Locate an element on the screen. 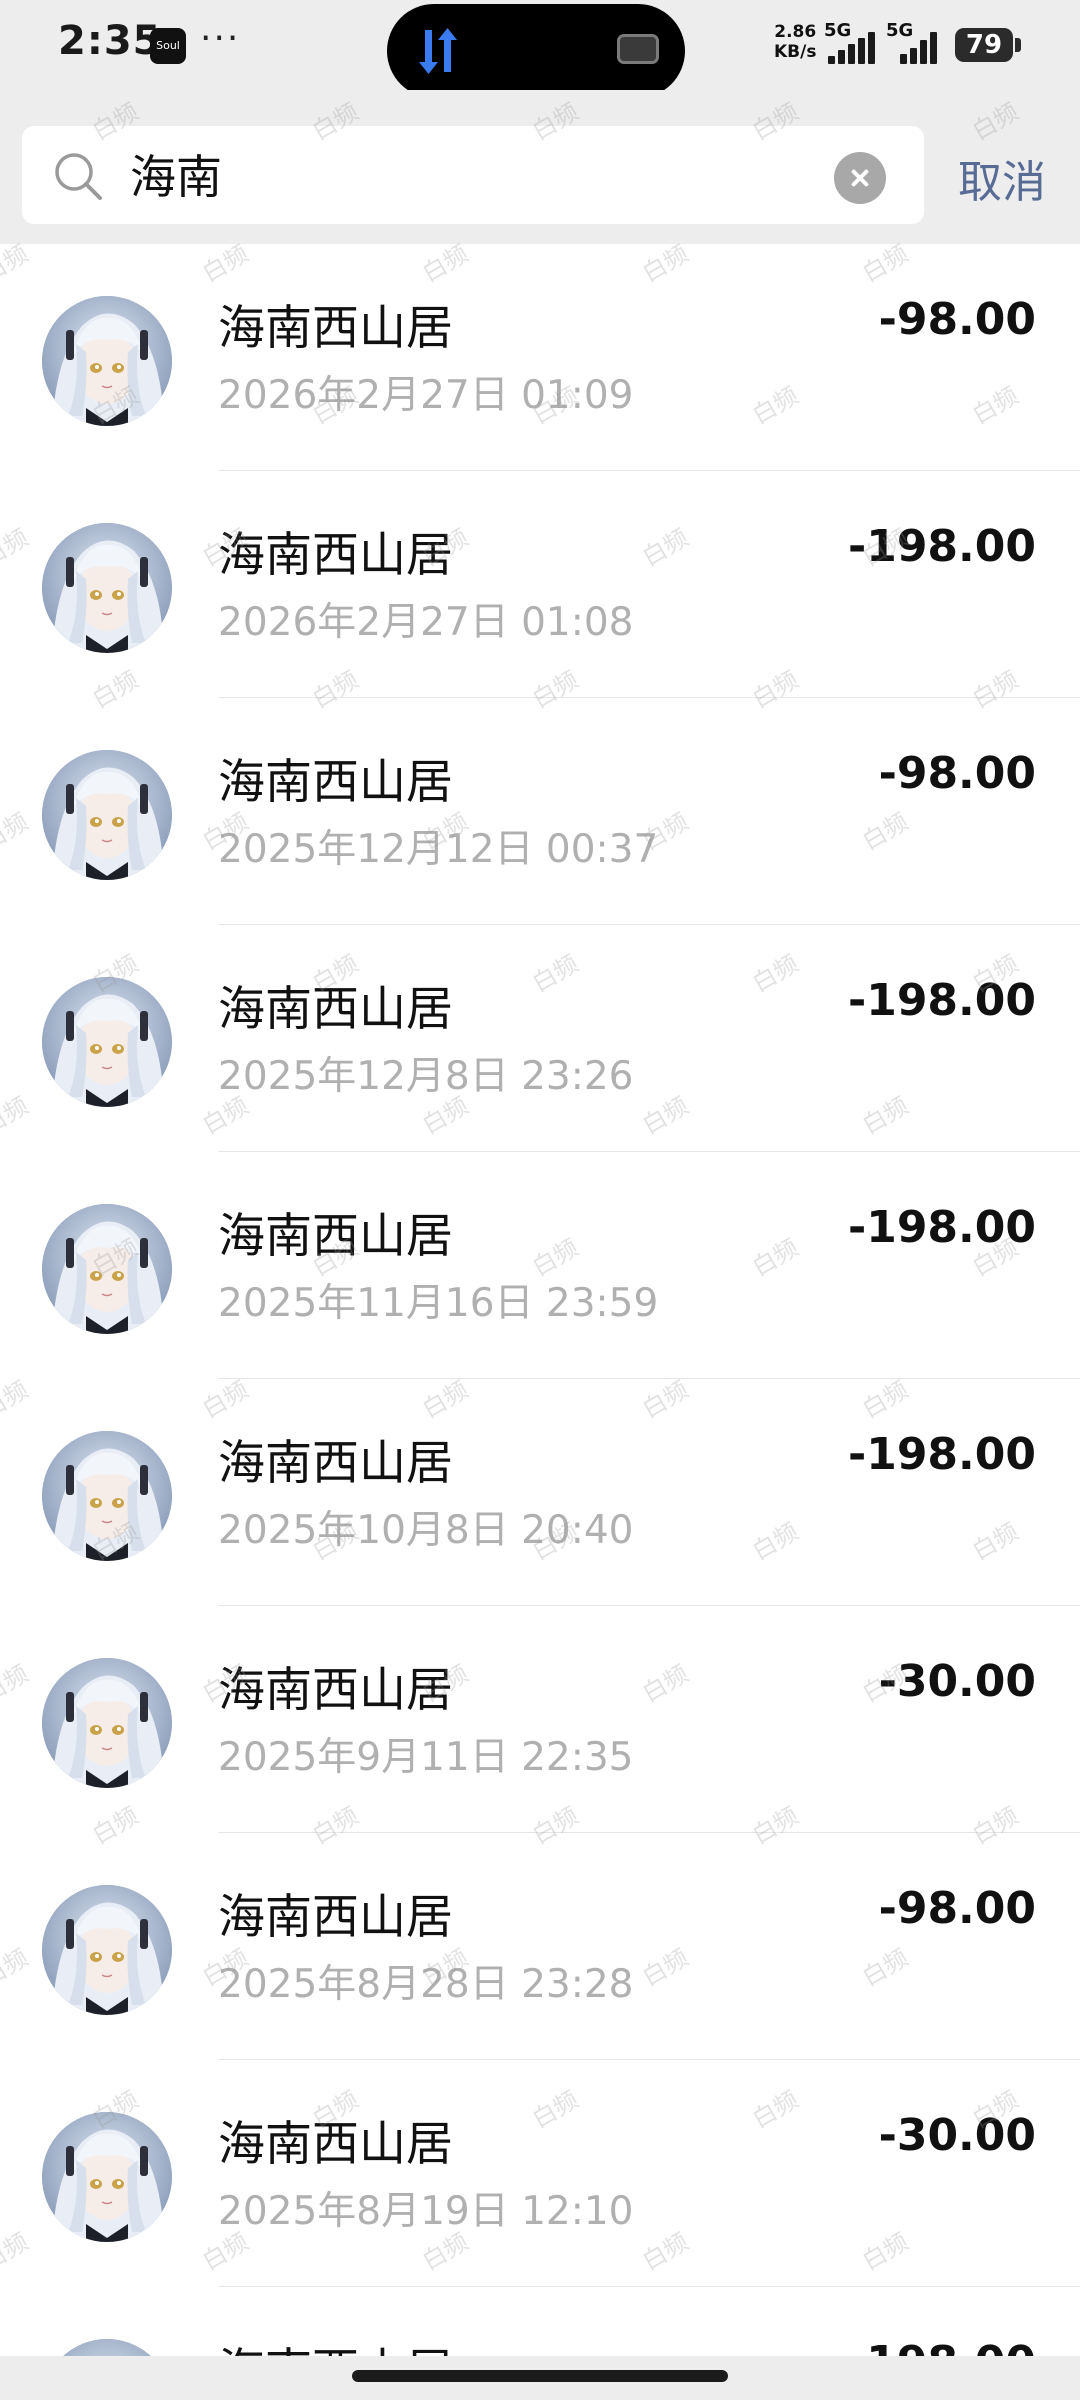 The image size is (1080, 2400). navigation-bar is located at coordinates (540, 2378).